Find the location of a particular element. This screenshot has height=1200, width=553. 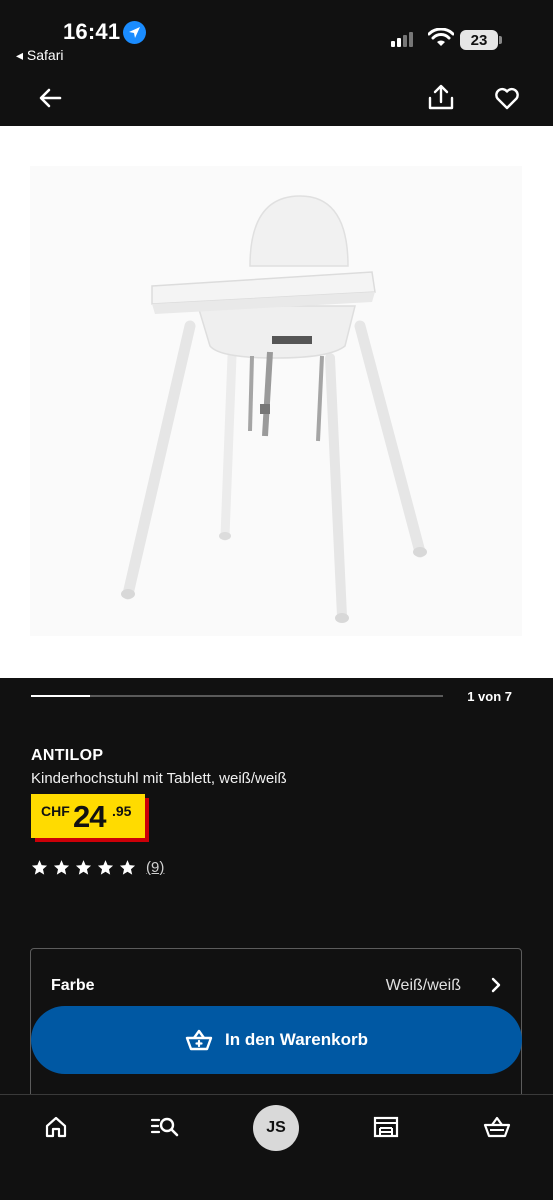

add-to-cart-label: In den Warenkorb is located at coordinates (296, 1039).